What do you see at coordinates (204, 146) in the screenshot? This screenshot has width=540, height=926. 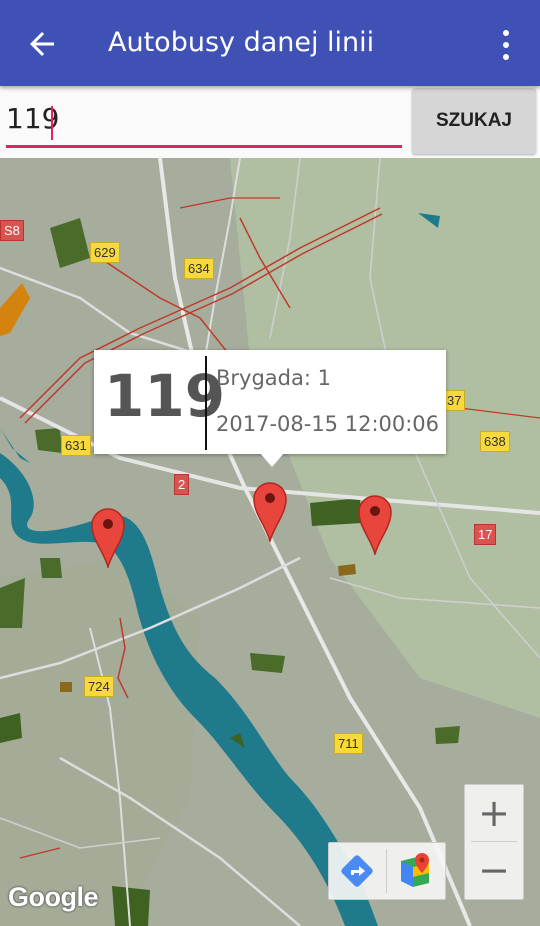 I see `input-underline` at bounding box center [204, 146].